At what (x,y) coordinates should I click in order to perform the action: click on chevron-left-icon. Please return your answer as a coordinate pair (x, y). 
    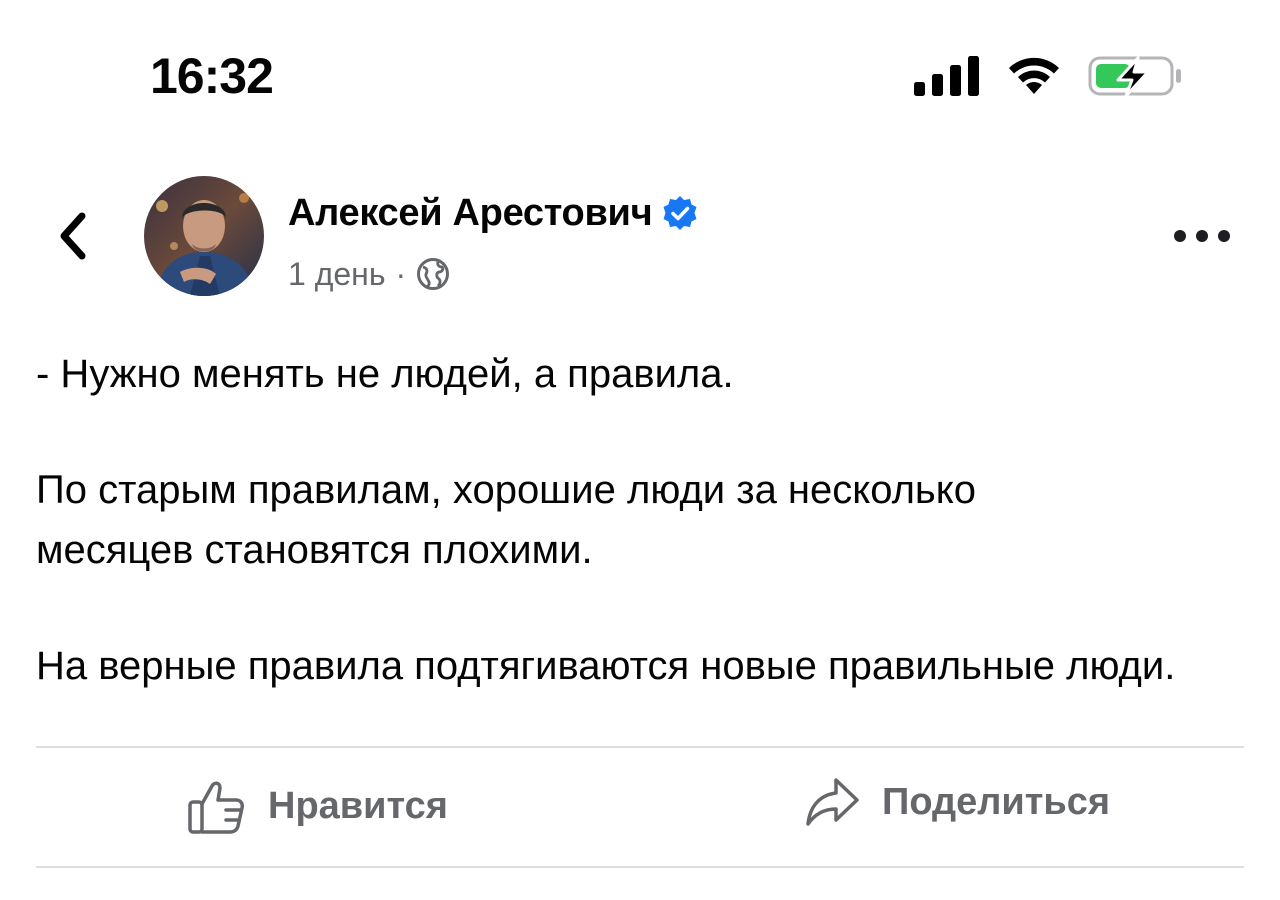
    Looking at the image, I should click on (73, 236).